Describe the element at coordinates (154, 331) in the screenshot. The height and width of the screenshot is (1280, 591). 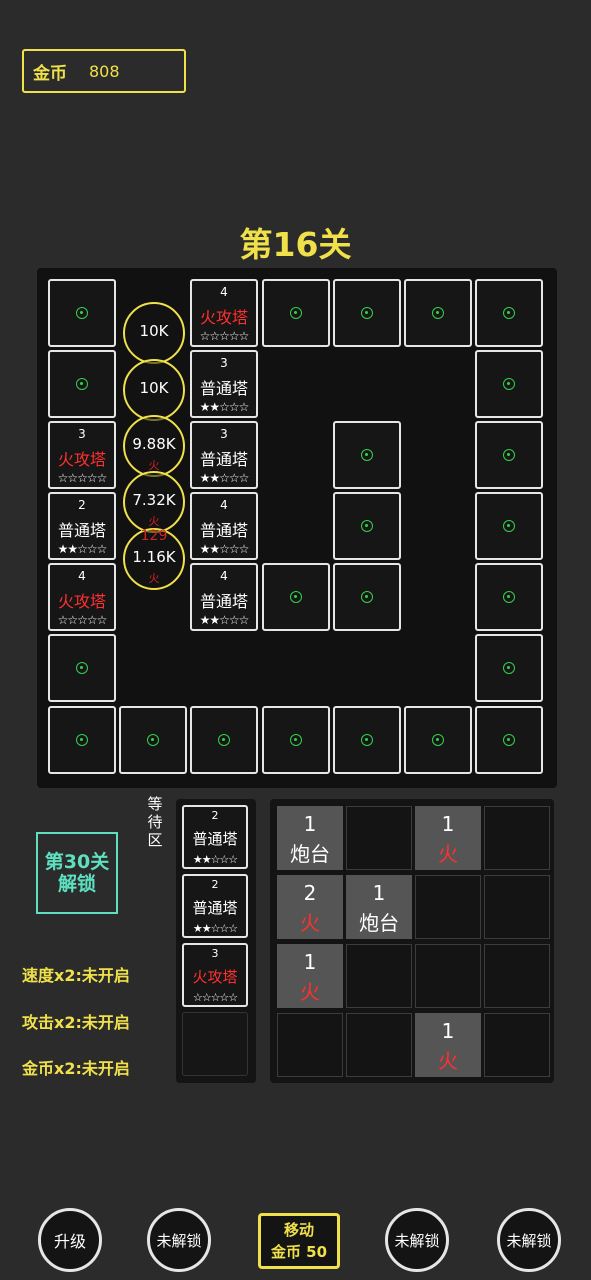
I see `enemy-hp: 10K` at that location.